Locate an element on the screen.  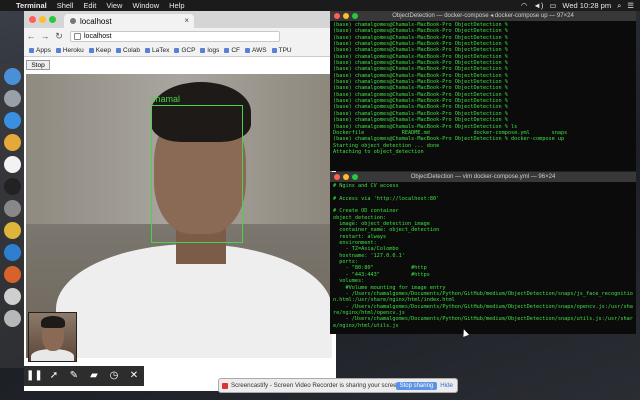
chrome-icon is located at coordinates (12, 230).